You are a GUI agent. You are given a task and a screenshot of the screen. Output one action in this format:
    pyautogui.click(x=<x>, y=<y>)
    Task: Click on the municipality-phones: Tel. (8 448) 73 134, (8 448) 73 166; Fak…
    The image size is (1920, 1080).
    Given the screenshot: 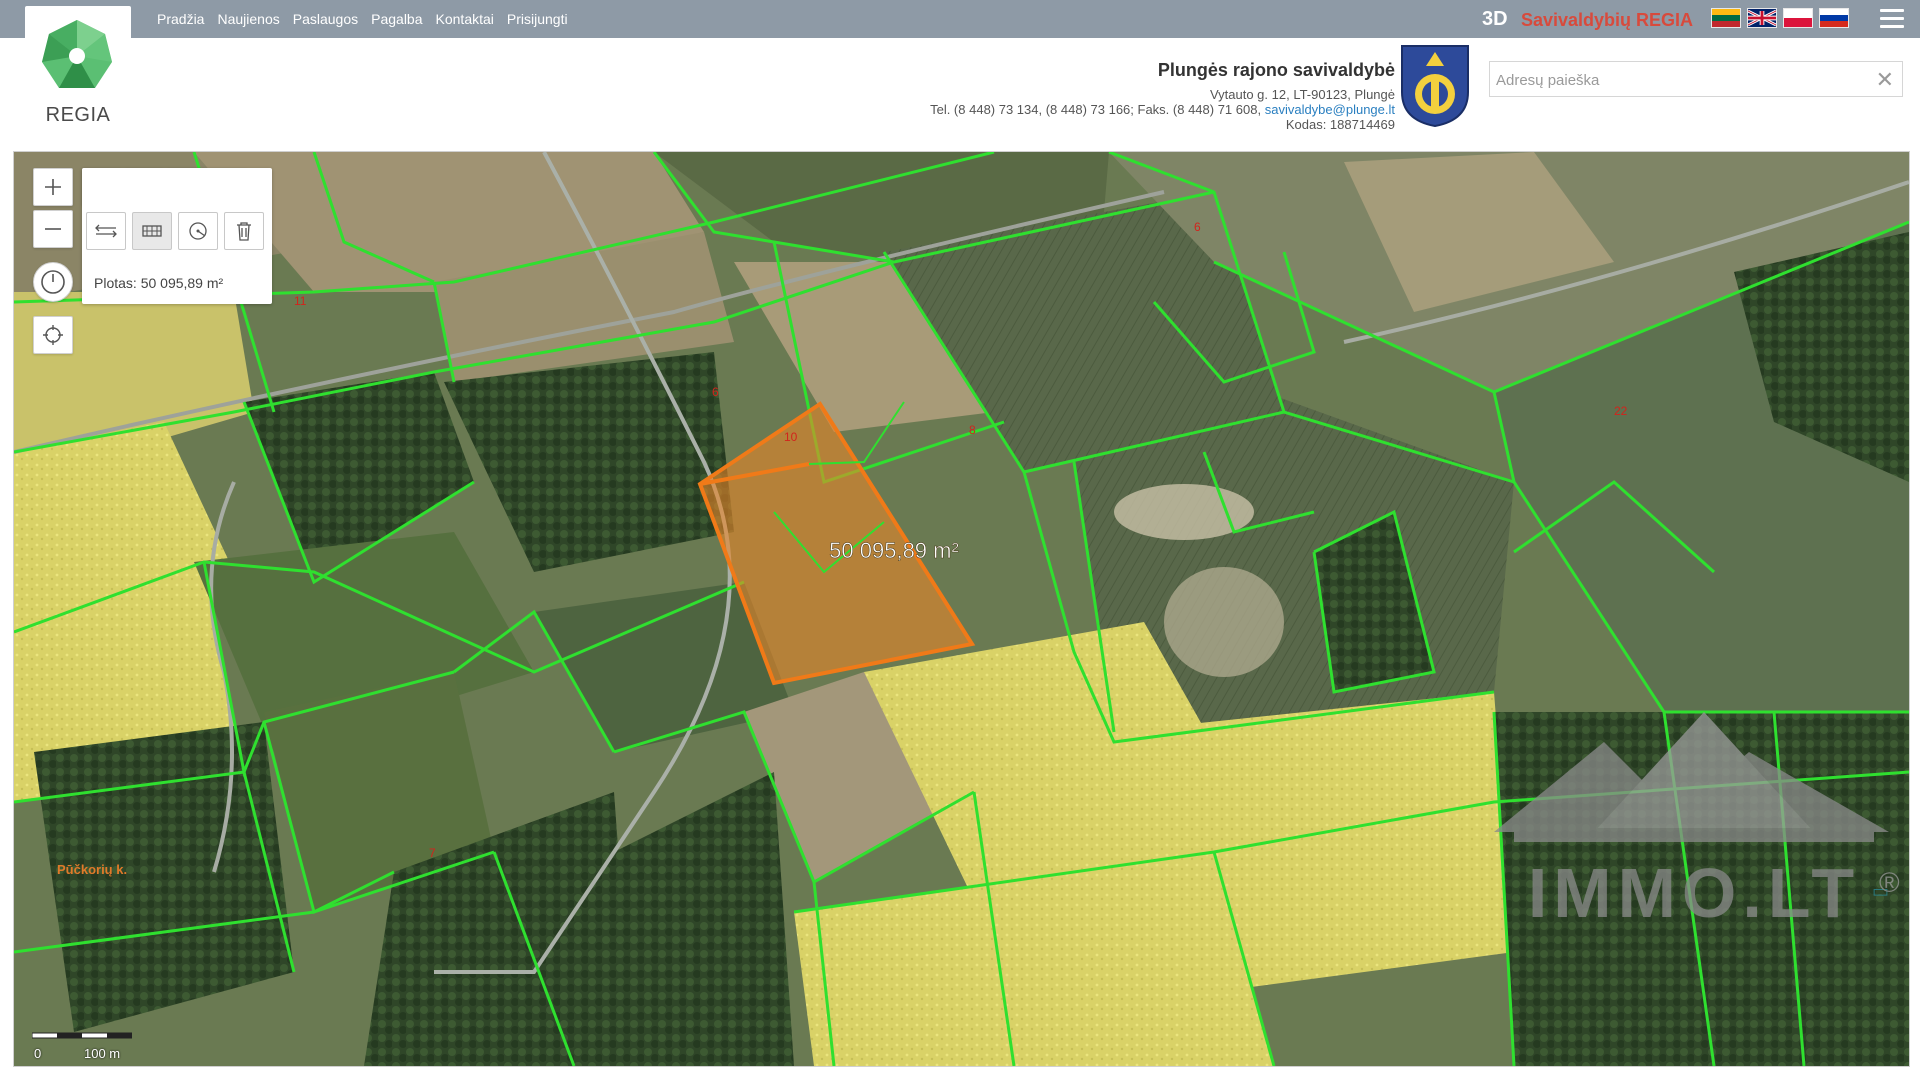 What is the action you would take?
    pyautogui.click(x=1096, y=109)
    